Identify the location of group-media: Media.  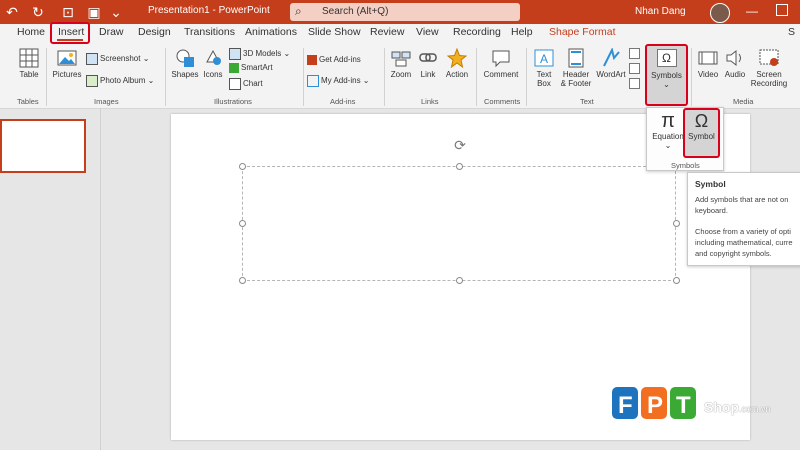
(743, 101).